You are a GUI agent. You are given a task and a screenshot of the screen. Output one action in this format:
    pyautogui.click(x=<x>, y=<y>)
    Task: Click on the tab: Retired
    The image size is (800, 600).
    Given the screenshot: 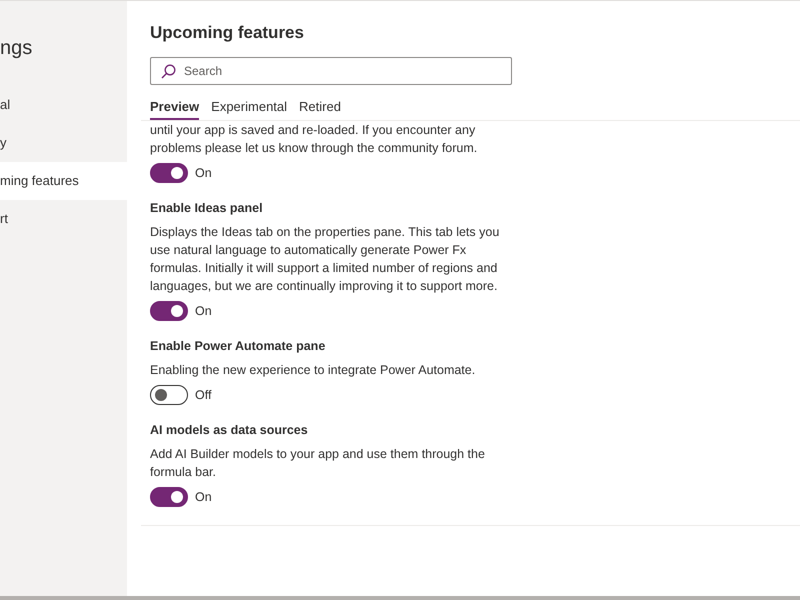 What is the action you would take?
    pyautogui.click(x=320, y=108)
    